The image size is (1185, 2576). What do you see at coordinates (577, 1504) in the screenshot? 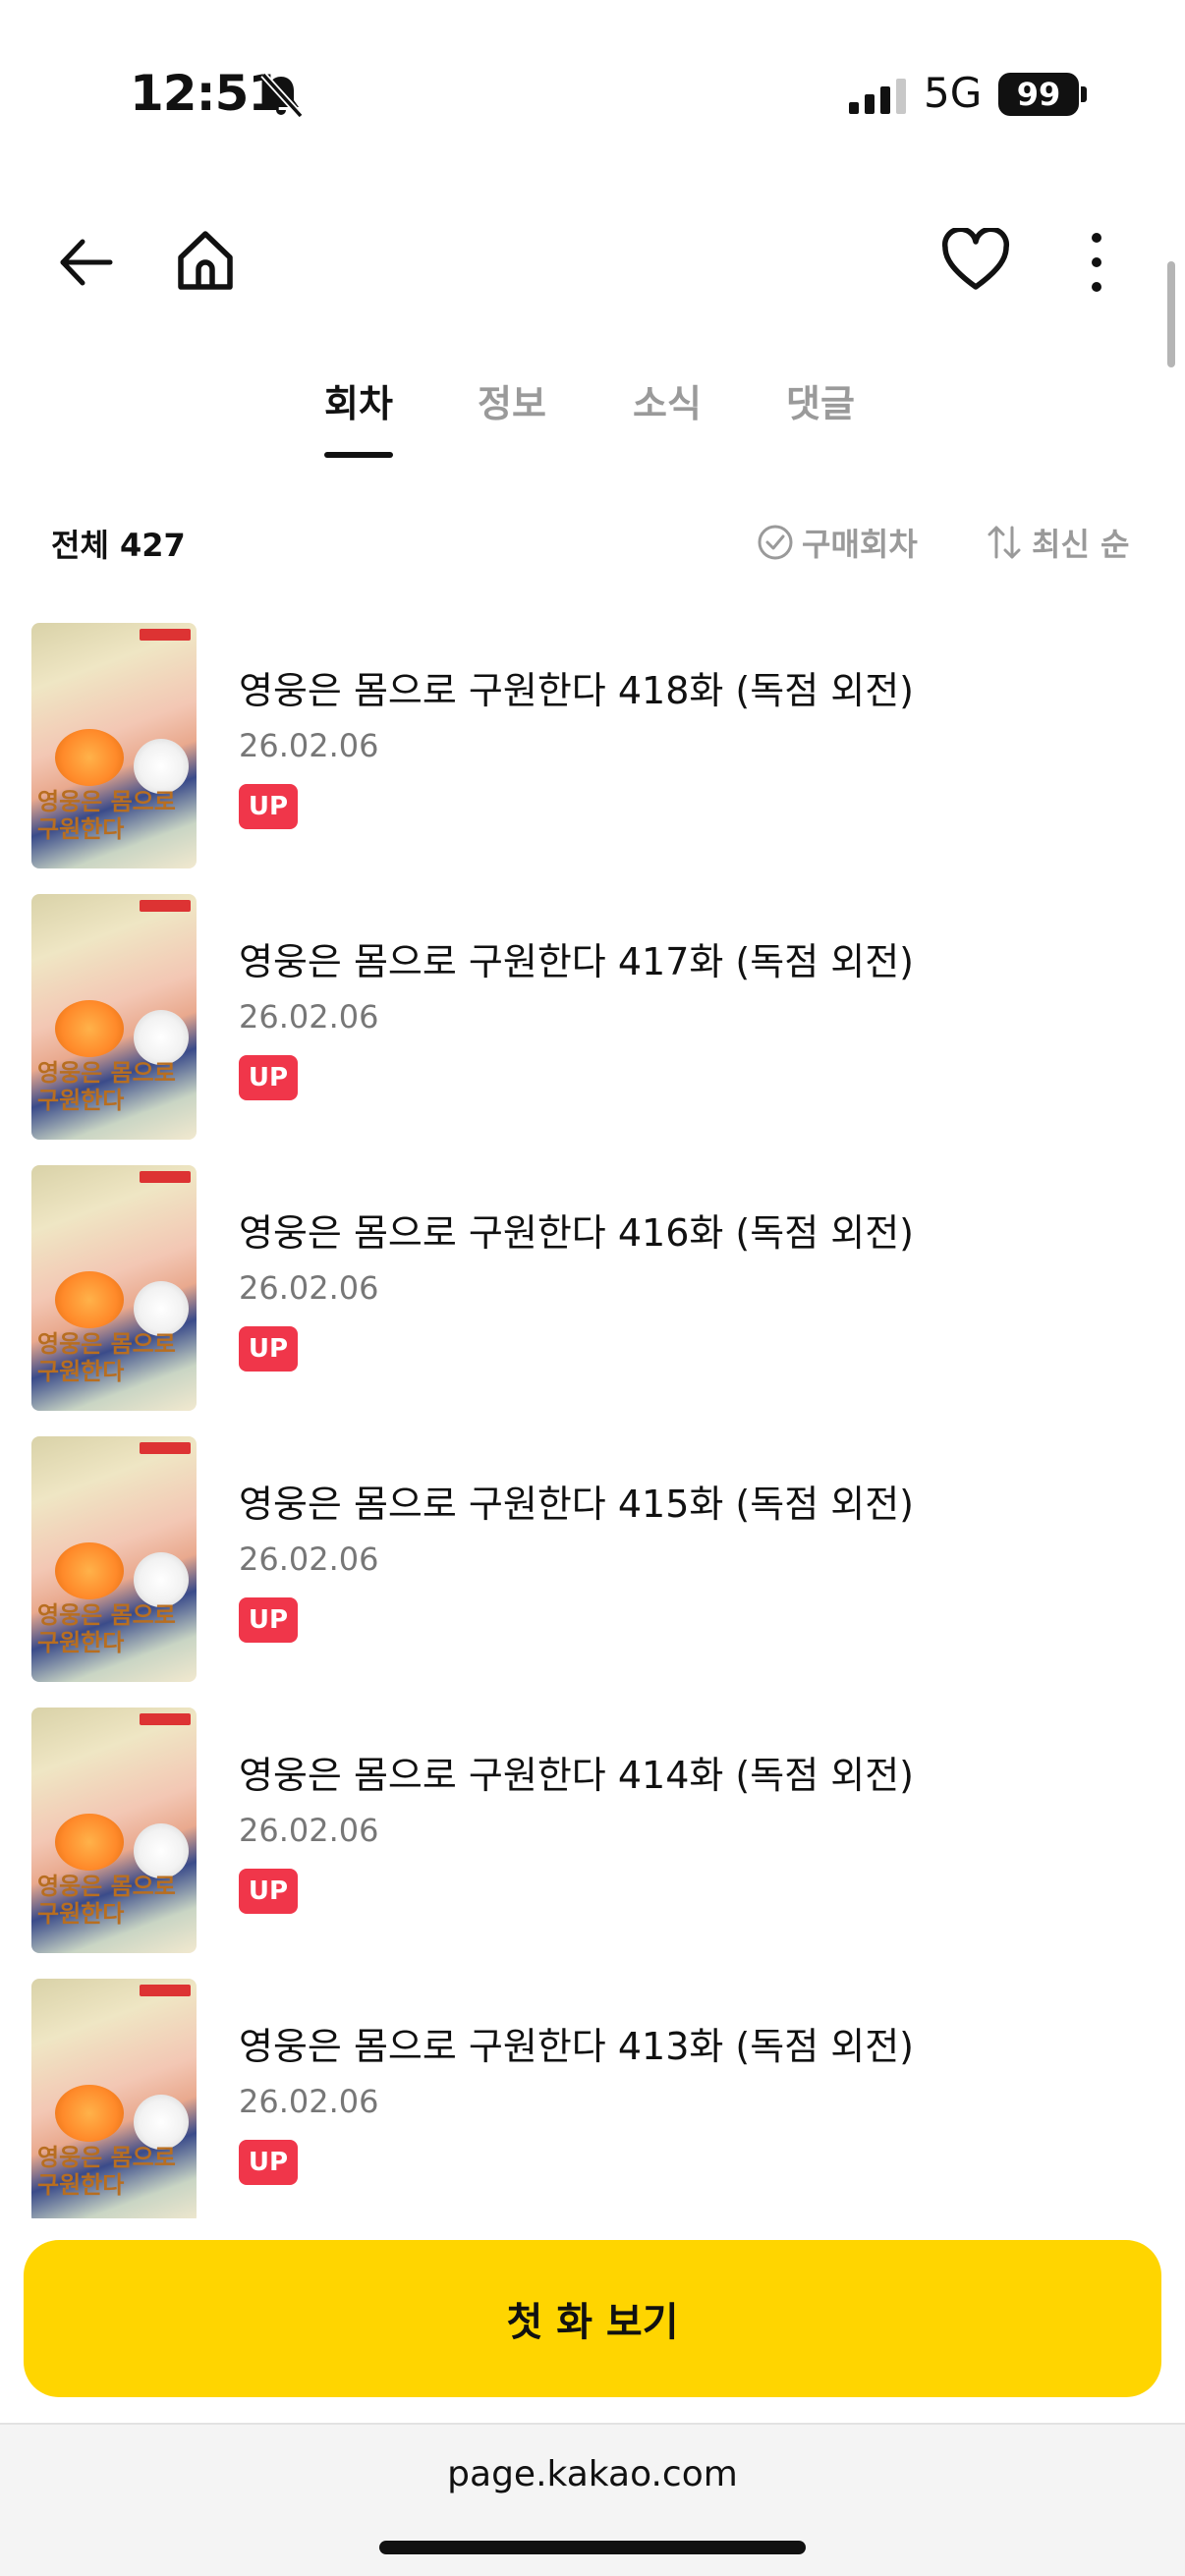
I see `episode-title: 영웅은 몸으로 구원한다 415화 (독점 외전)` at bounding box center [577, 1504].